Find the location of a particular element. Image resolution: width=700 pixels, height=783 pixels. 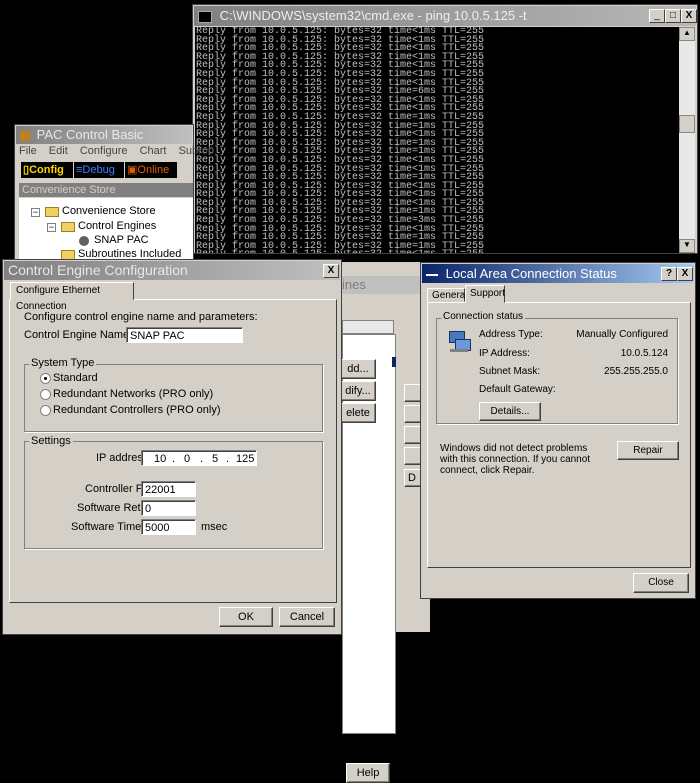

connection-status-label: Connection status is located at coordinates (483, 316).